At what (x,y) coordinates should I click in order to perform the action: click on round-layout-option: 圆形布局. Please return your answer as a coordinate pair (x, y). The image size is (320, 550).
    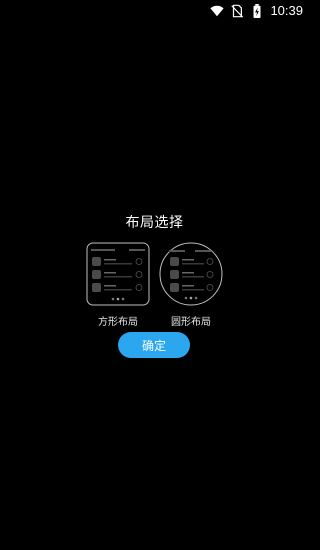
    Looking at the image, I should click on (191, 285).